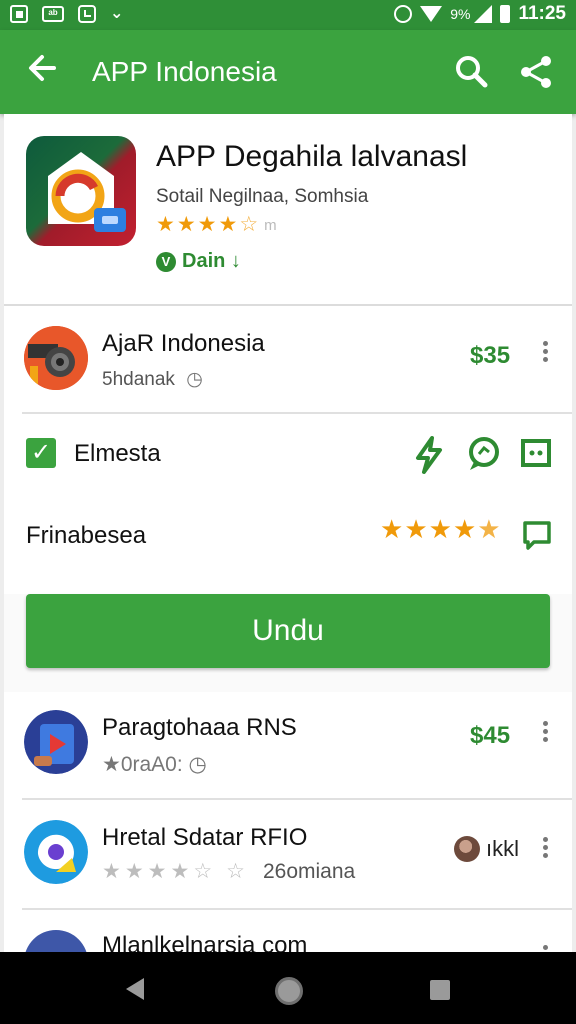 Image resolution: width=576 pixels, height=1024 pixels. I want to click on app-title: APP Degahila lalvanasl, so click(312, 156).